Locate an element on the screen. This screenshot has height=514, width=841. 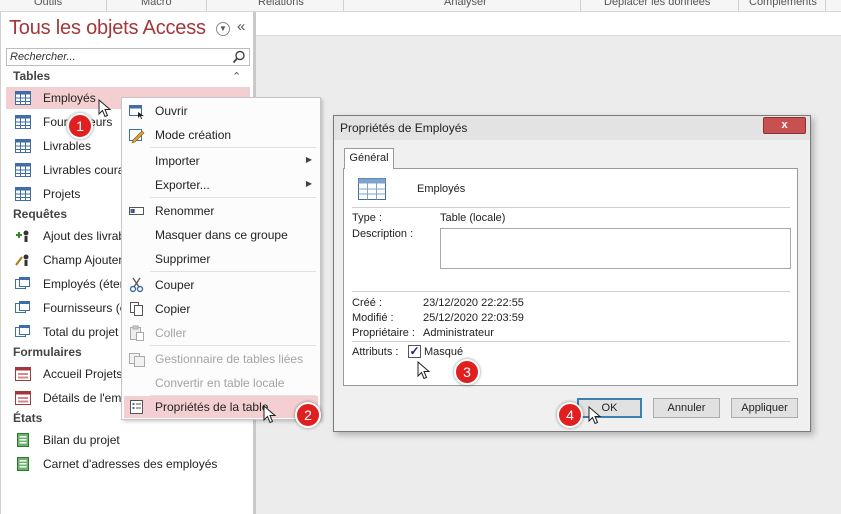
menu-item-label: Couper is located at coordinates (175, 285).